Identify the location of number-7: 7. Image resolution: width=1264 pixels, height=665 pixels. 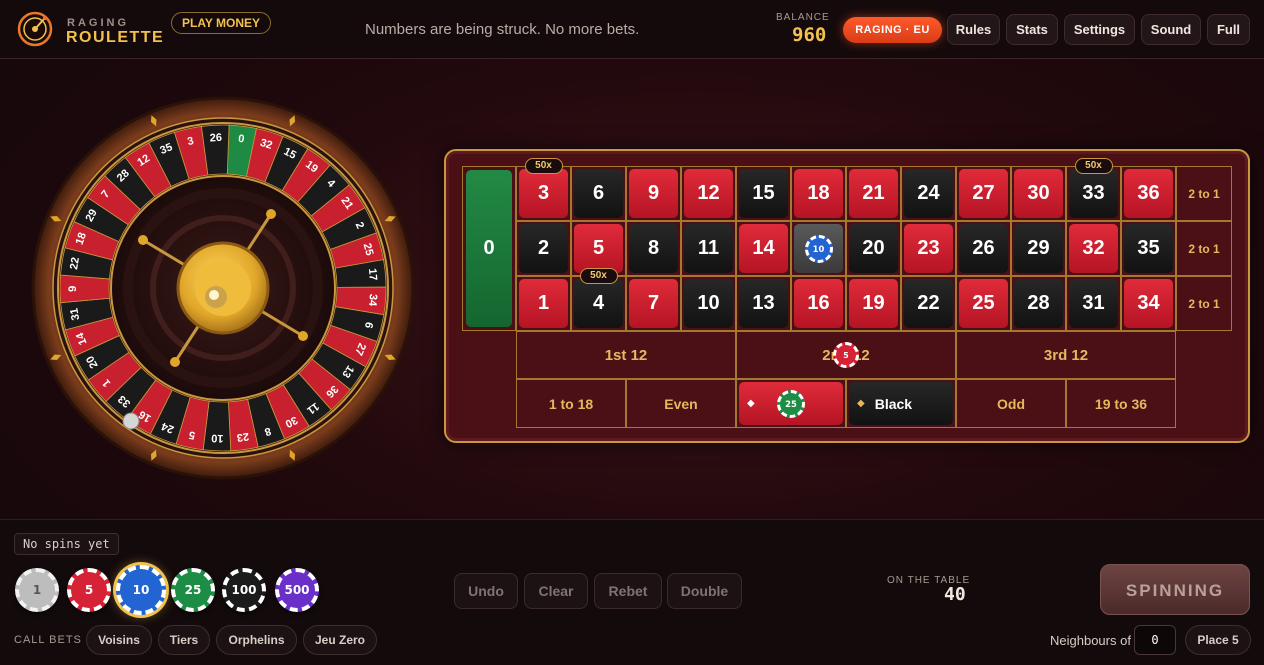
(653, 303).